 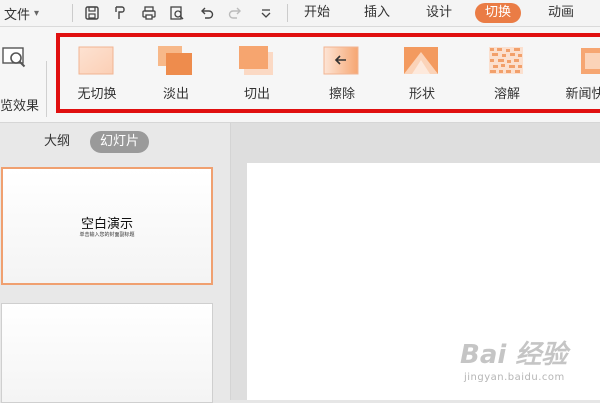 What do you see at coordinates (317, 13) in the screenshot?
I see `tab-home: 开始` at bounding box center [317, 13].